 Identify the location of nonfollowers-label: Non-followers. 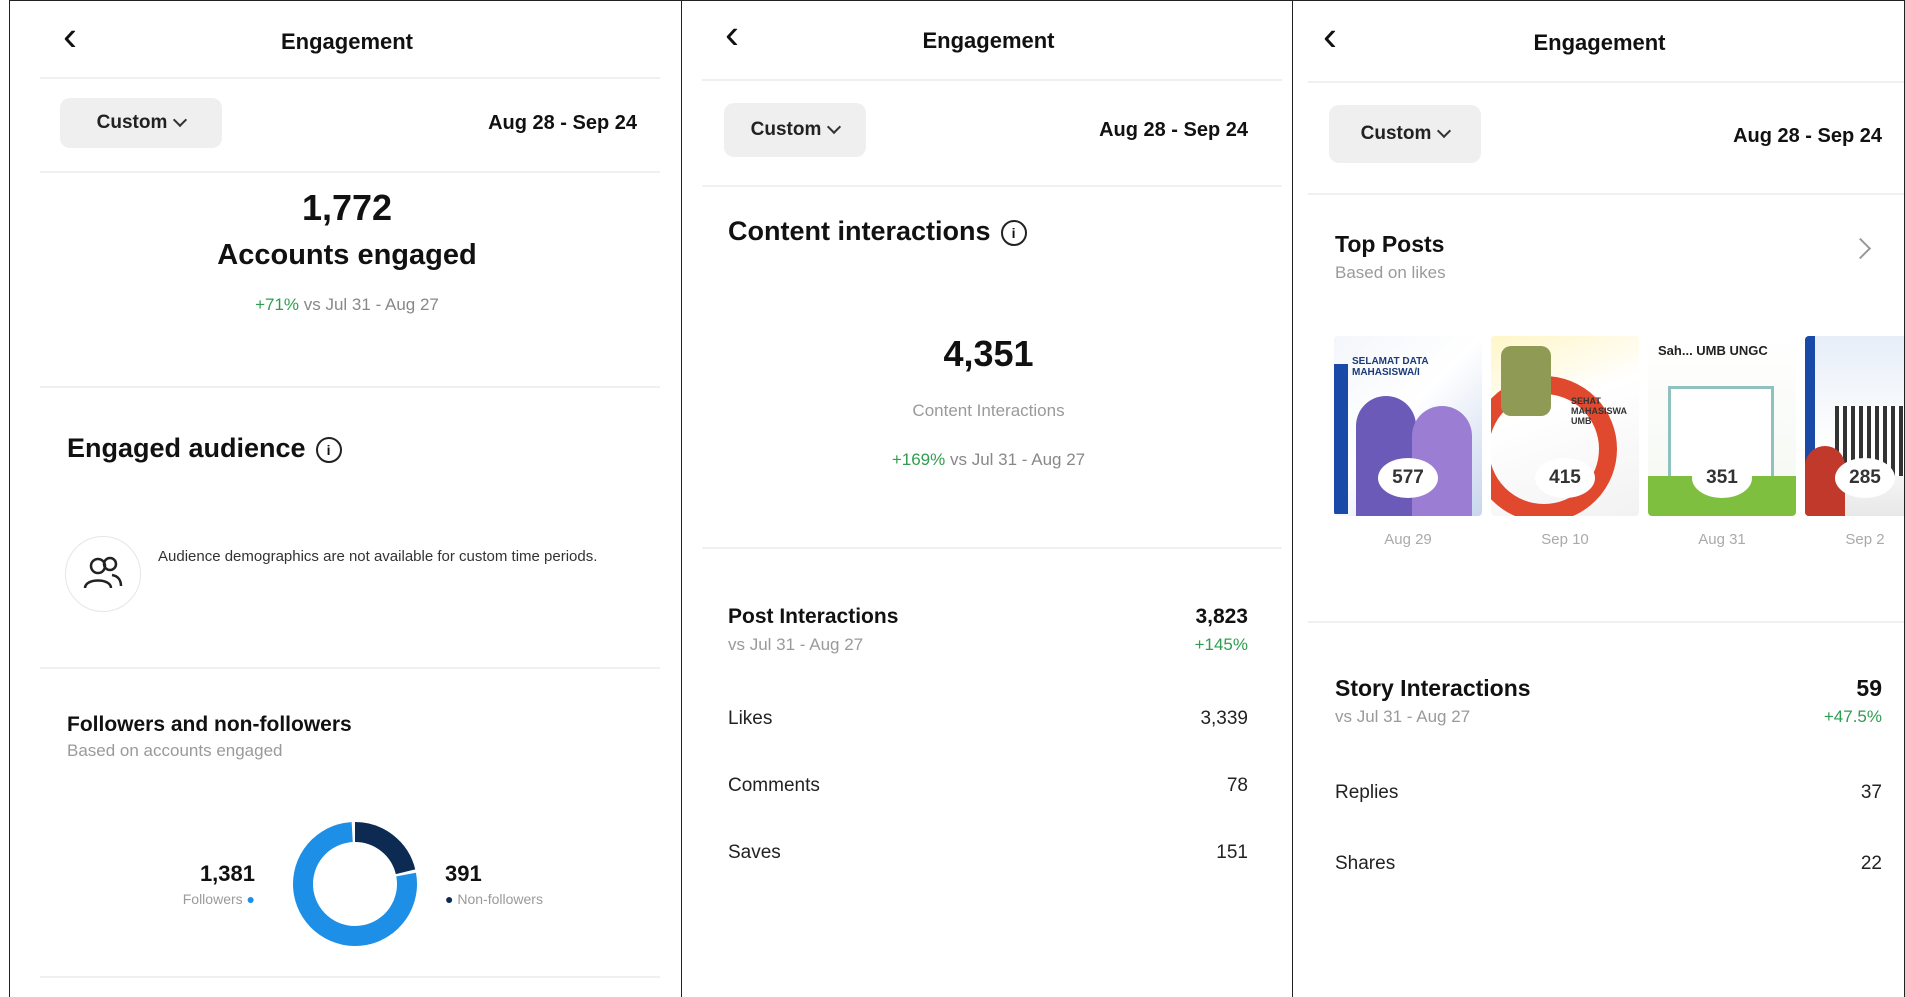
(500, 899).